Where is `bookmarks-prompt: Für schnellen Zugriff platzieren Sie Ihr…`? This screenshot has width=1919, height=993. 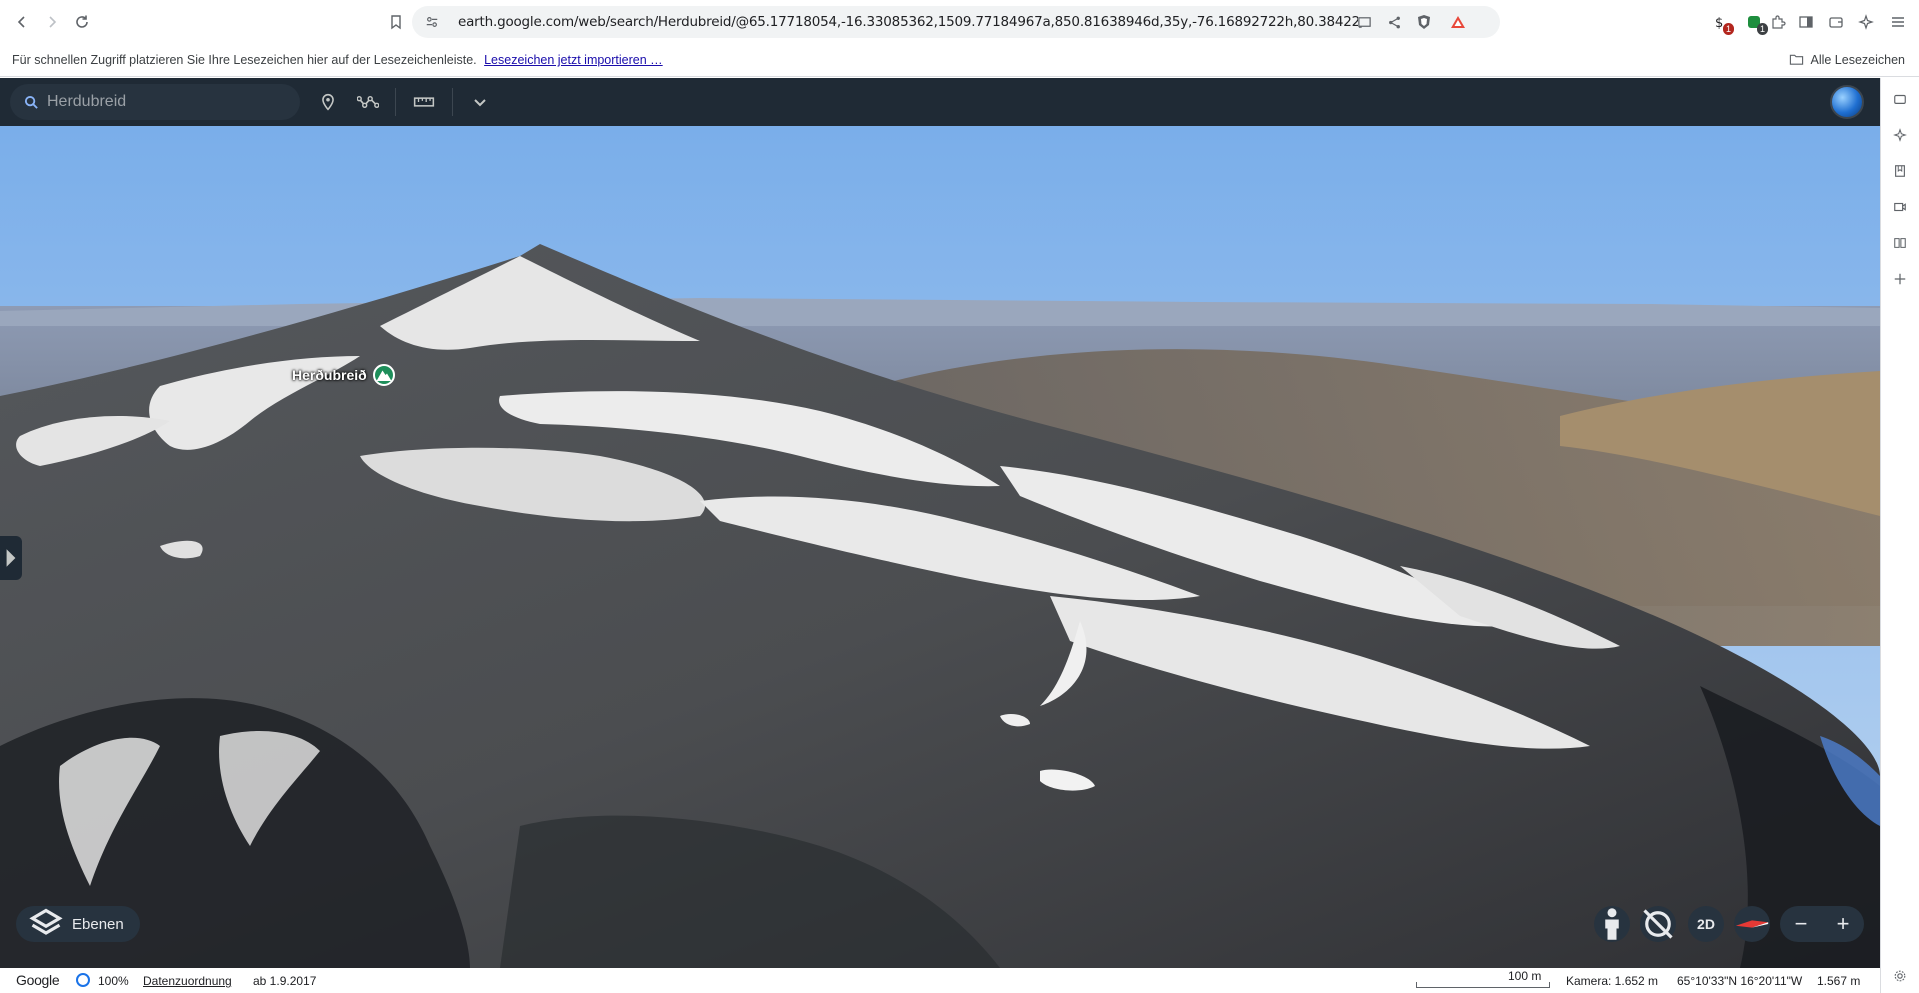 bookmarks-prompt: Für schnellen Zugriff platzieren Sie Ihr… is located at coordinates (337, 60).